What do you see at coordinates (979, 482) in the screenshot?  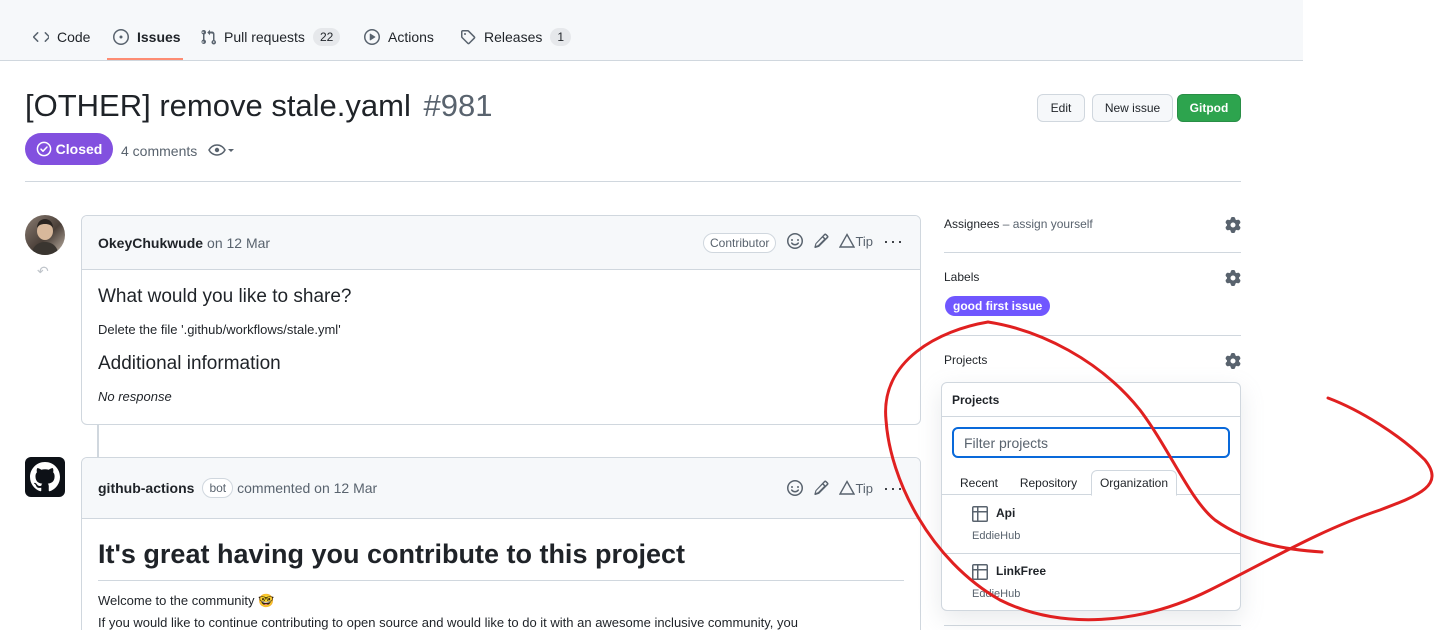 I see `tab-recent: Recent` at bounding box center [979, 482].